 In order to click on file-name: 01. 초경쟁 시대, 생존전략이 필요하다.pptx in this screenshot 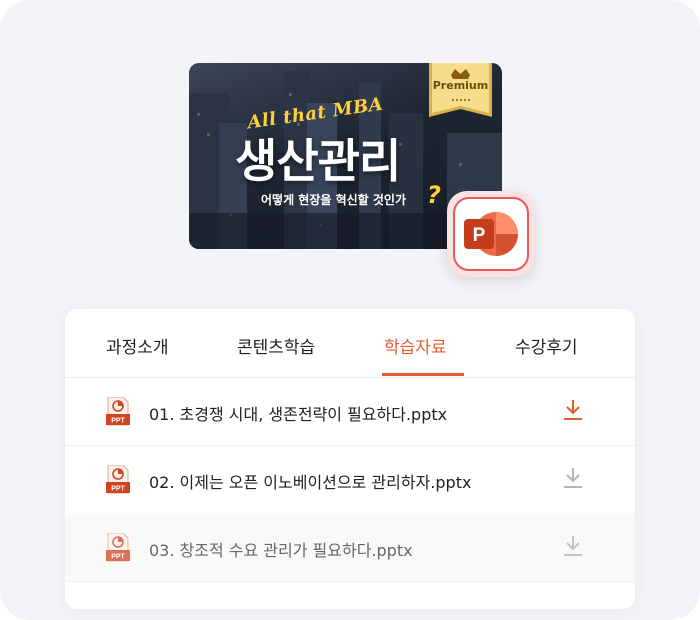, I will do `click(298, 414)`.